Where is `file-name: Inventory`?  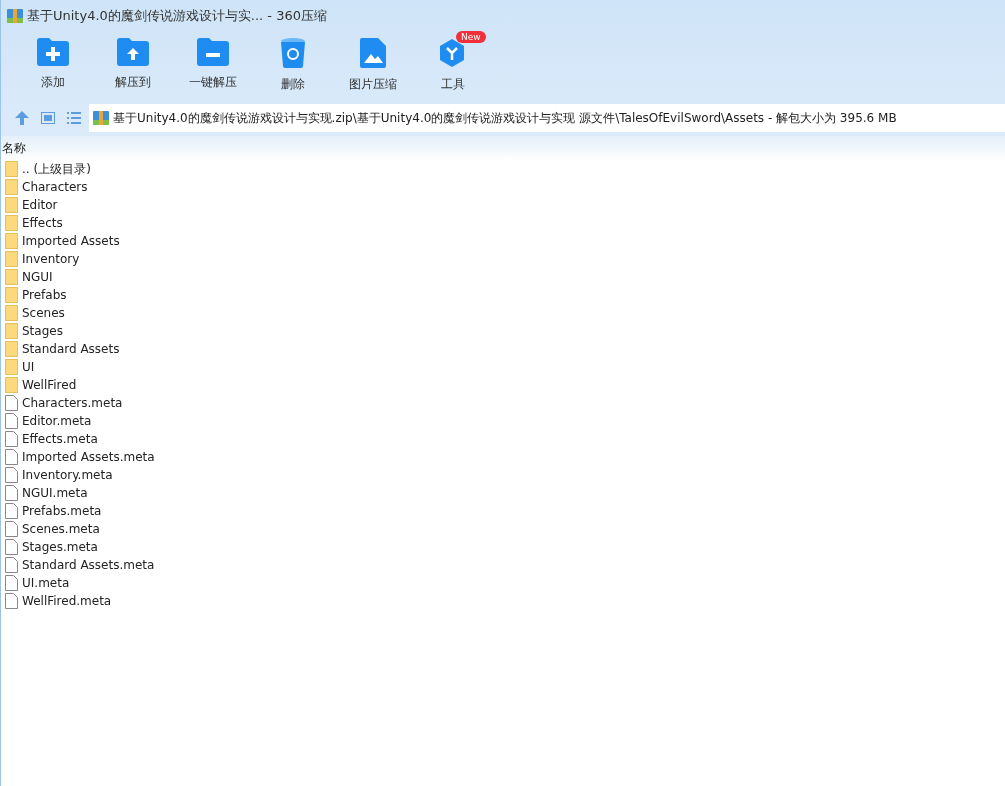 file-name: Inventory is located at coordinates (51, 259).